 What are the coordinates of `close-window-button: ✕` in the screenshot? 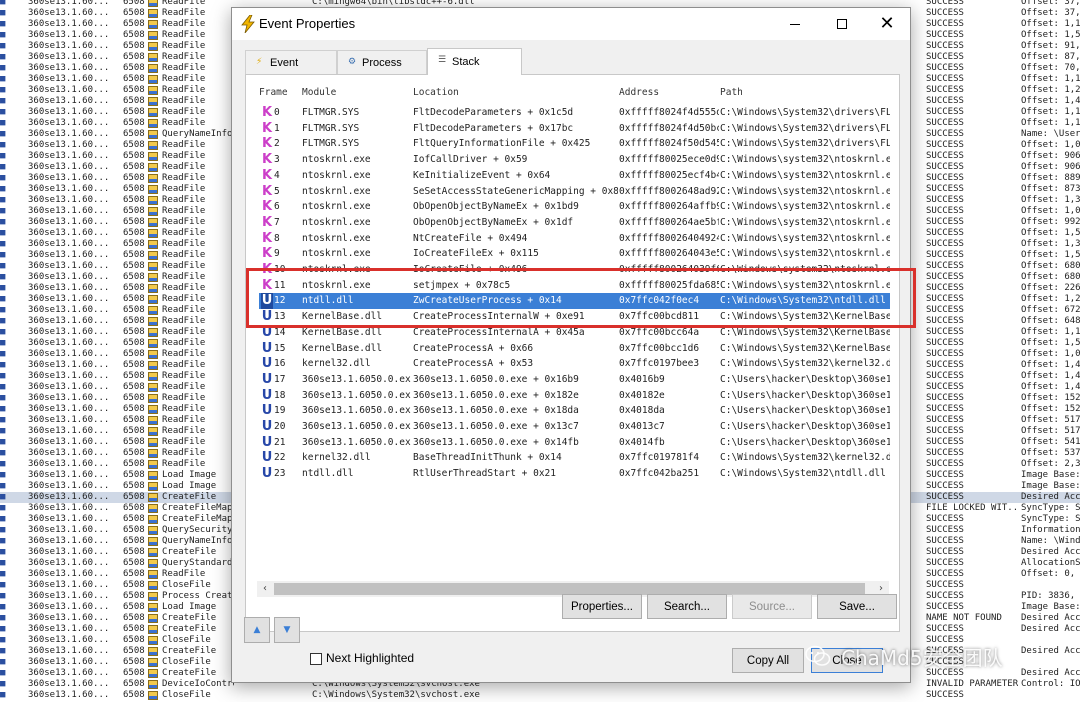 It's located at (887, 24).